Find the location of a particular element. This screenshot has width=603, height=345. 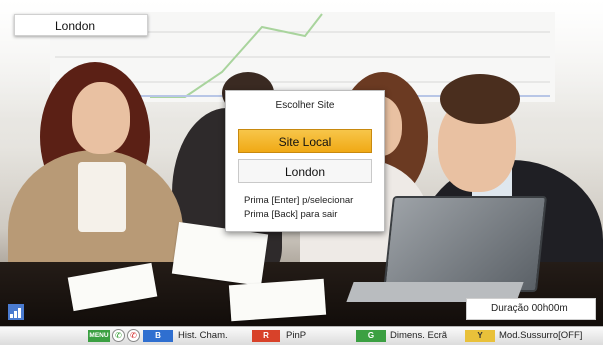

signal-icon is located at coordinates (16, 312).